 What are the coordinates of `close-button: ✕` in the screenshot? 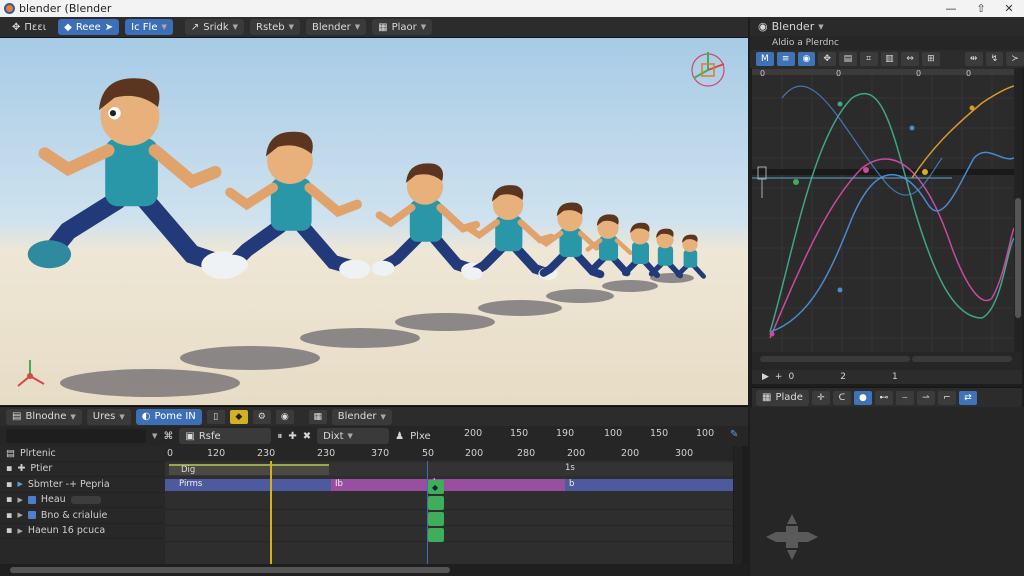 It's located at (1009, 8).